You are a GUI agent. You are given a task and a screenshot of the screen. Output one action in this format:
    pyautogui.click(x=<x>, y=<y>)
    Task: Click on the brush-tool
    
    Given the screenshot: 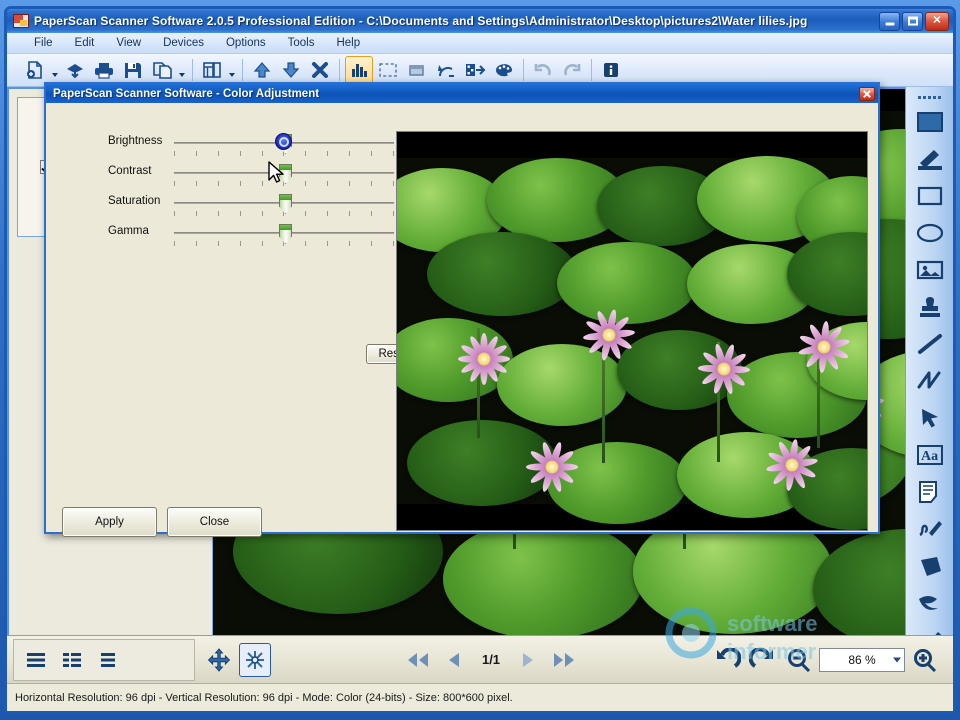 What is the action you would take?
    pyautogui.click(x=930, y=602)
    